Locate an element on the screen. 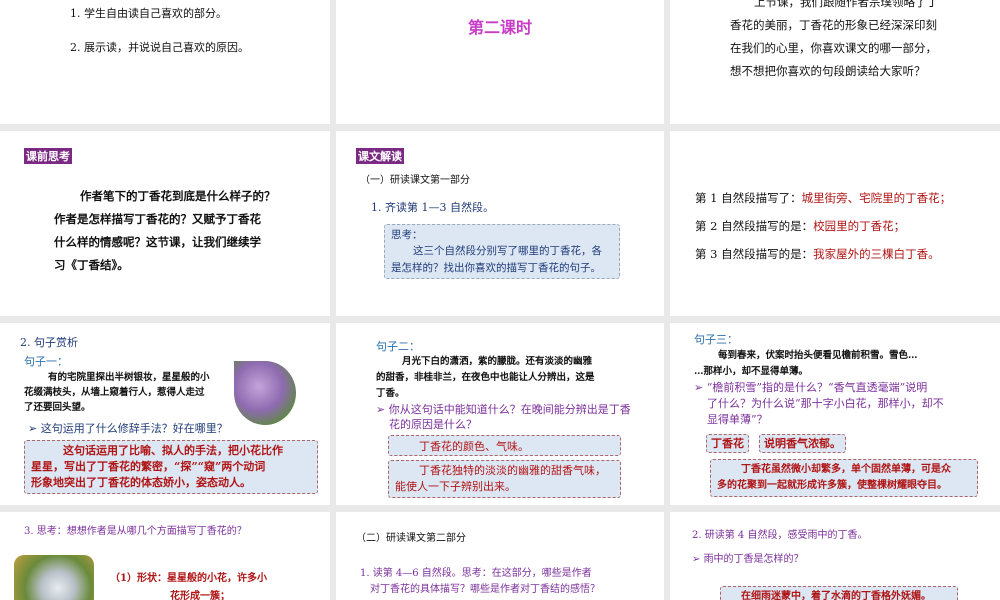  section-tag: 课文解读 is located at coordinates (380, 156).